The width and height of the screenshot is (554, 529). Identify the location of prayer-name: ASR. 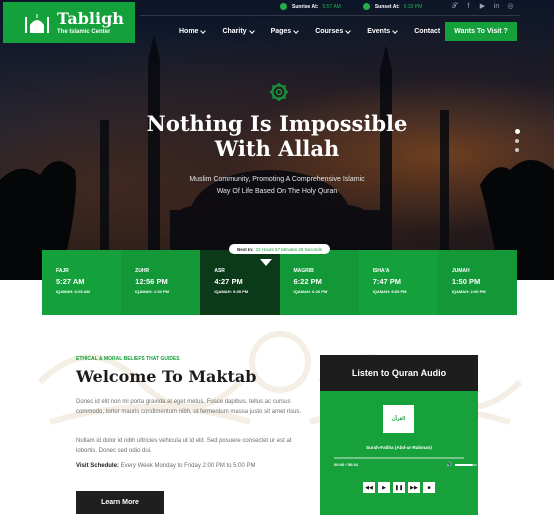
(219, 271).